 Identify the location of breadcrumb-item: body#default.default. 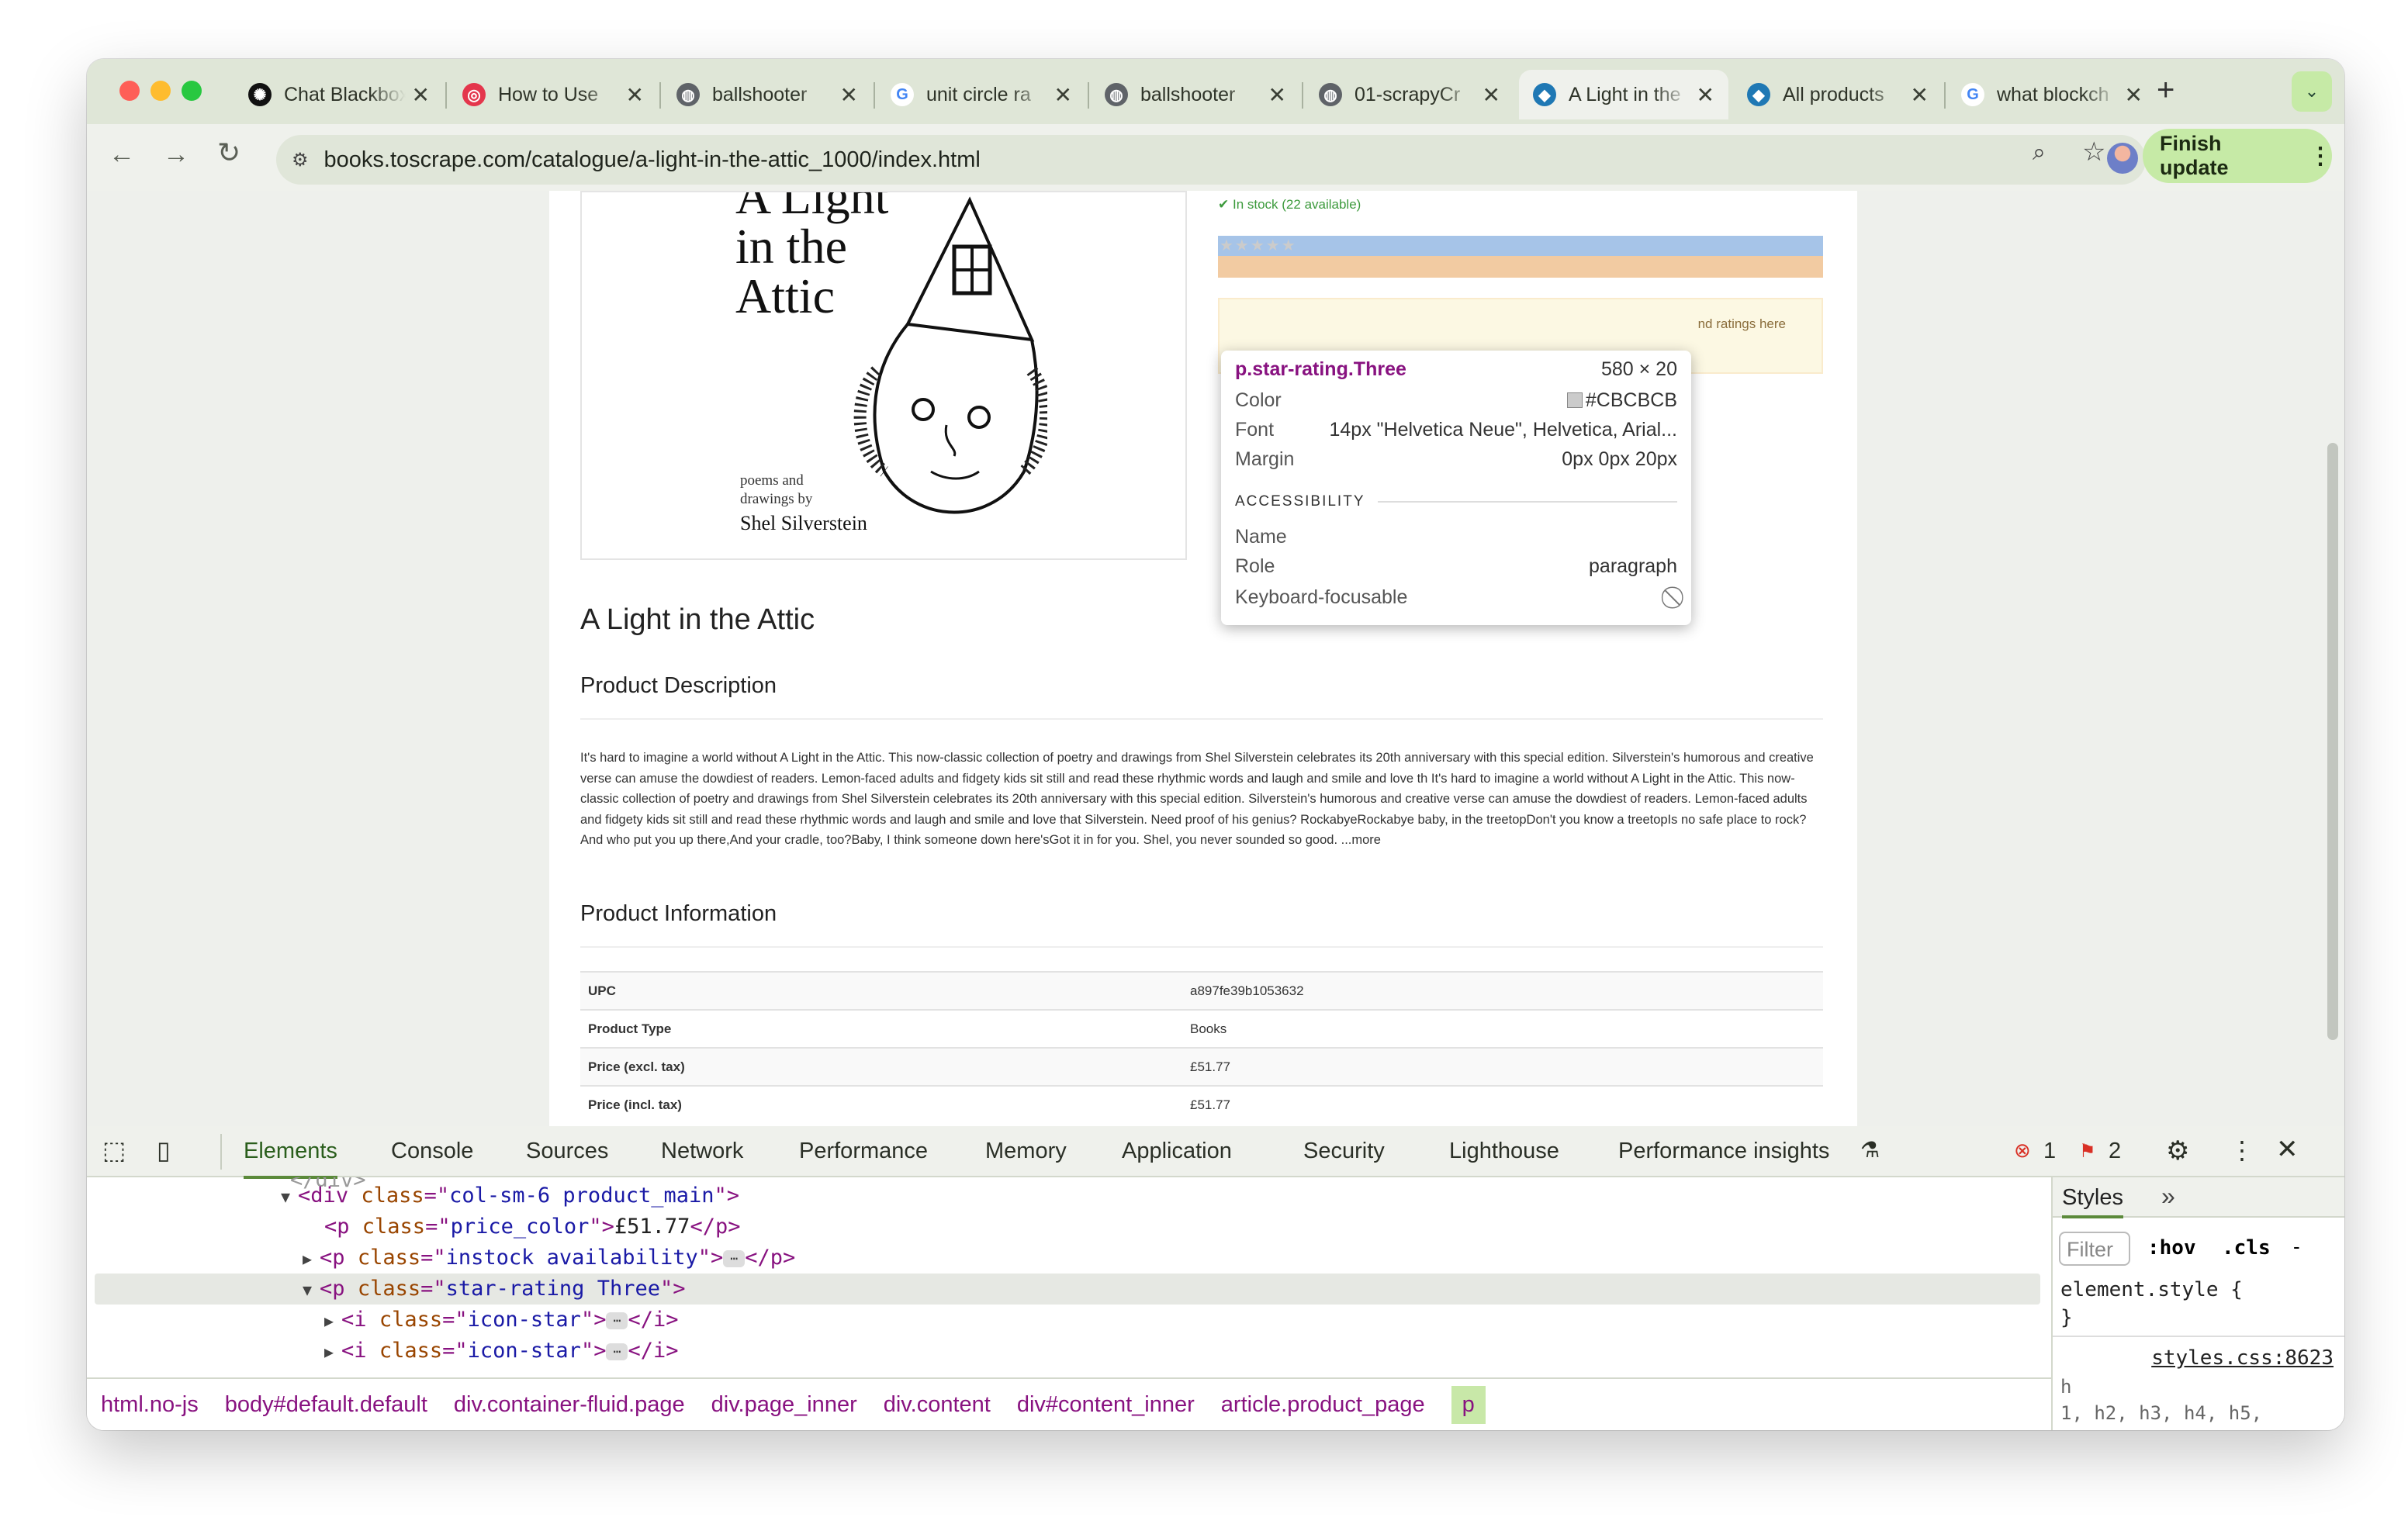
(326, 1405).